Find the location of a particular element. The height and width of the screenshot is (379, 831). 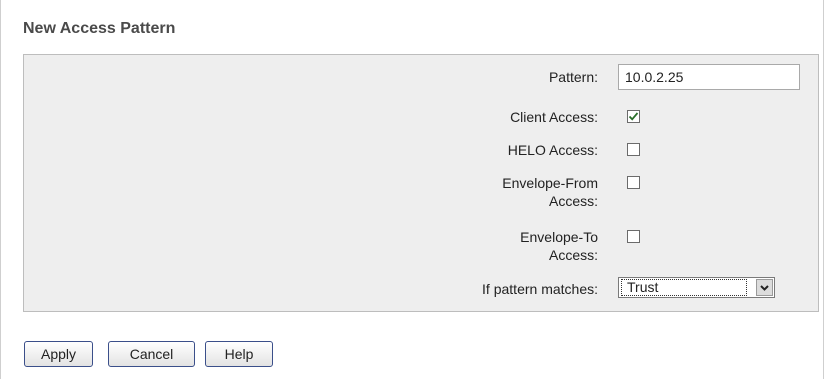

if-match-select: Trust is located at coordinates (696, 287).